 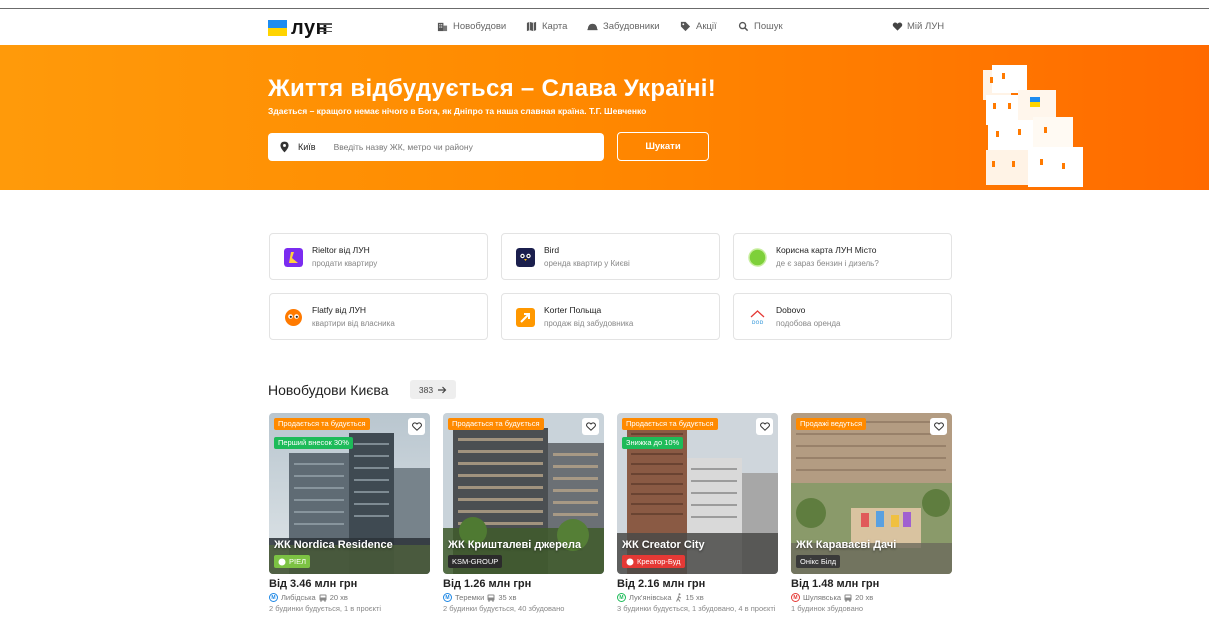 What do you see at coordinates (293, 257) in the screenshot?
I see `rieltor-logo-icon` at bounding box center [293, 257].